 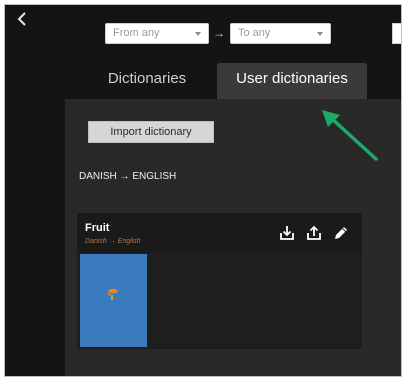 What do you see at coordinates (97, 228) in the screenshot?
I see `dictionary-title: Fruit` at bounding box center [97, 228].